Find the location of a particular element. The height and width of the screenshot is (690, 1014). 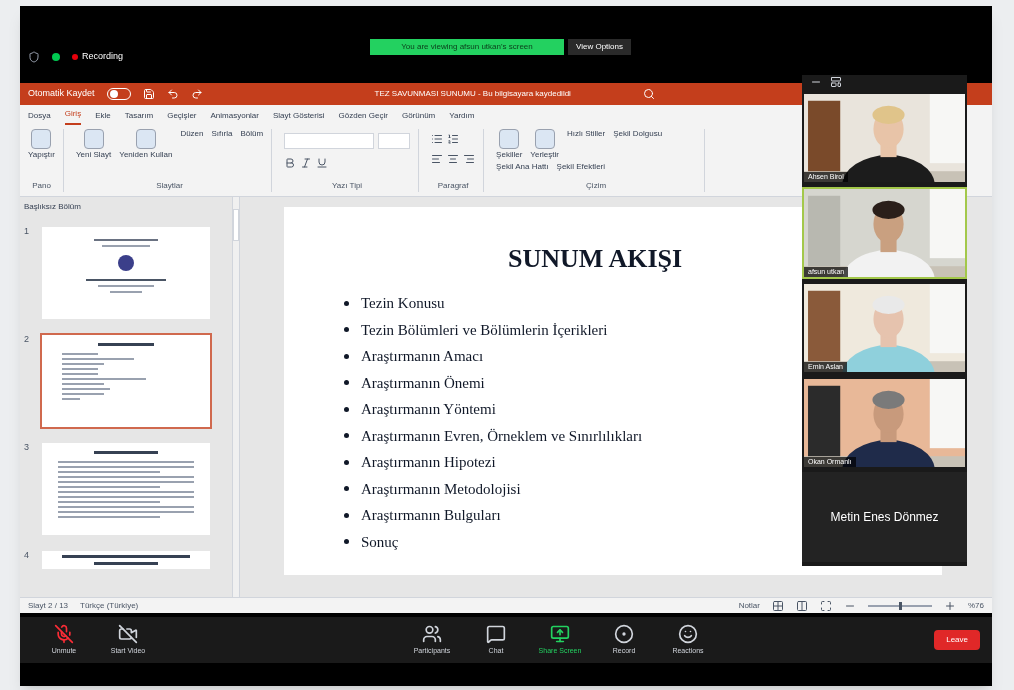

ribbon-button: Yeniden Kullan is located at coordinates (146, 144).